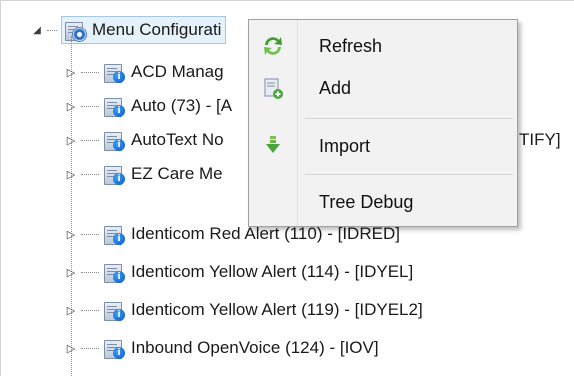 This screenshot has height=376, width=574. I want to click on menu-item-import: Import, so click(383, 146).